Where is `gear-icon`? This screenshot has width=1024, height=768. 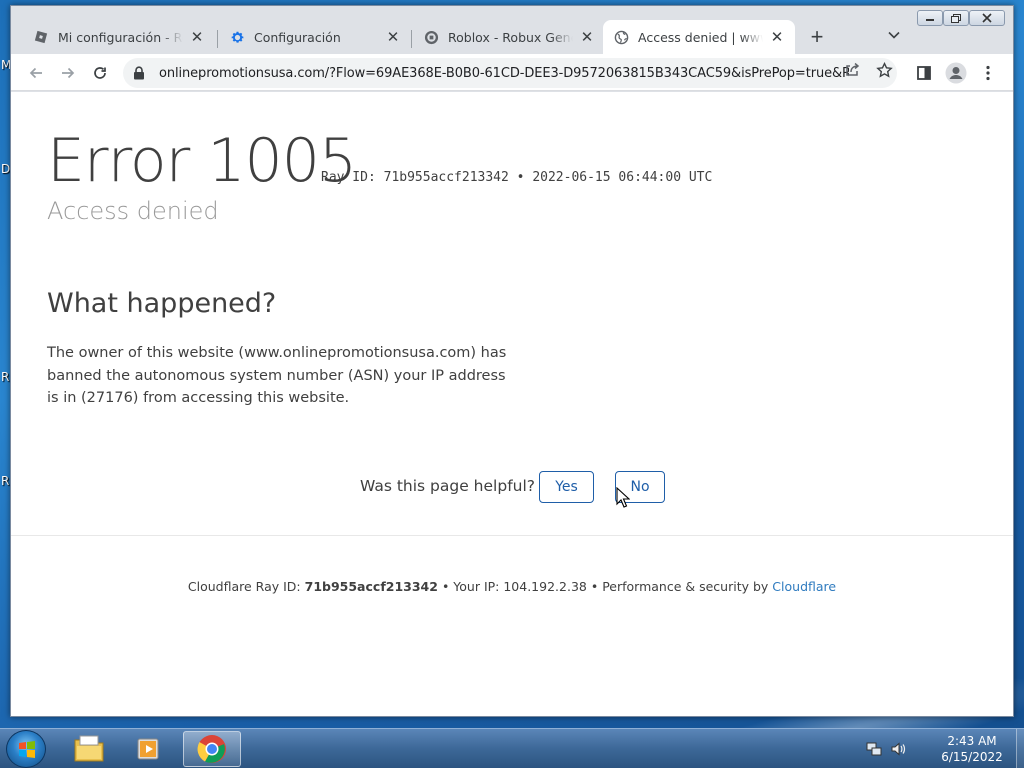 gear-icon is located at coordinates (237, 37).